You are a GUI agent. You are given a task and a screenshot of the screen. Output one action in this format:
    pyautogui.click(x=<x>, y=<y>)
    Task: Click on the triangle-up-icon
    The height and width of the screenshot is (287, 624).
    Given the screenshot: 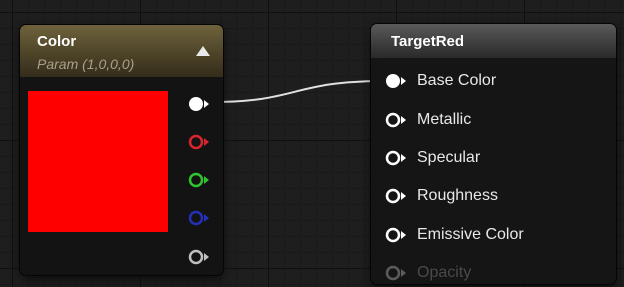 What is the action you would take?
    pyautogui.click(x=203, y=51)
    